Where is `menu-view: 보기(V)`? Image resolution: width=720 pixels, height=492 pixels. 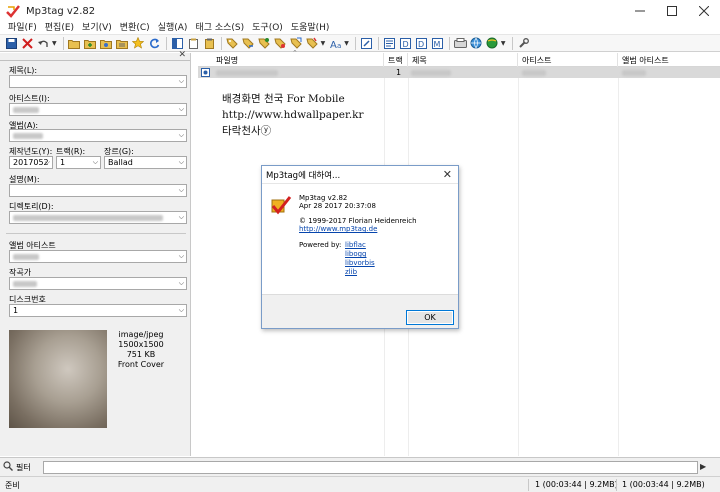
menu-view: 보기(V) is located at coordinates (97, 26).